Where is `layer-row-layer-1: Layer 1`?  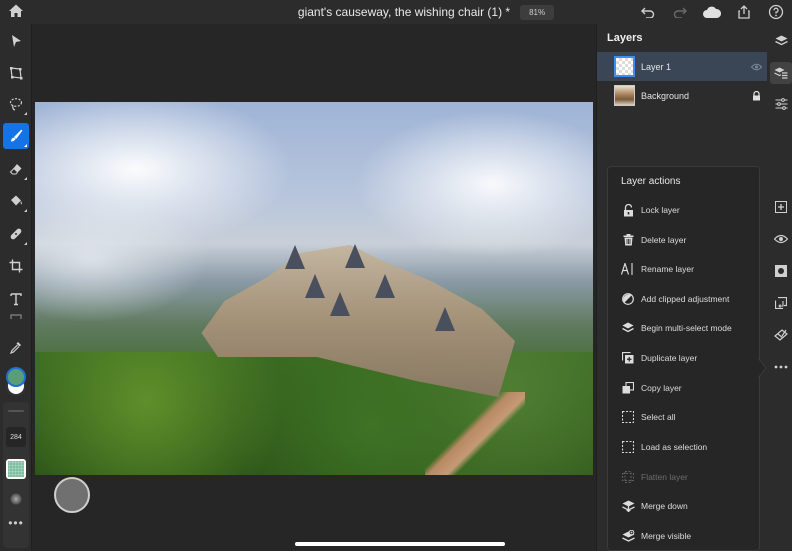 layer-row-layer-1: Layer 1 is located at coordinates (682, 66).